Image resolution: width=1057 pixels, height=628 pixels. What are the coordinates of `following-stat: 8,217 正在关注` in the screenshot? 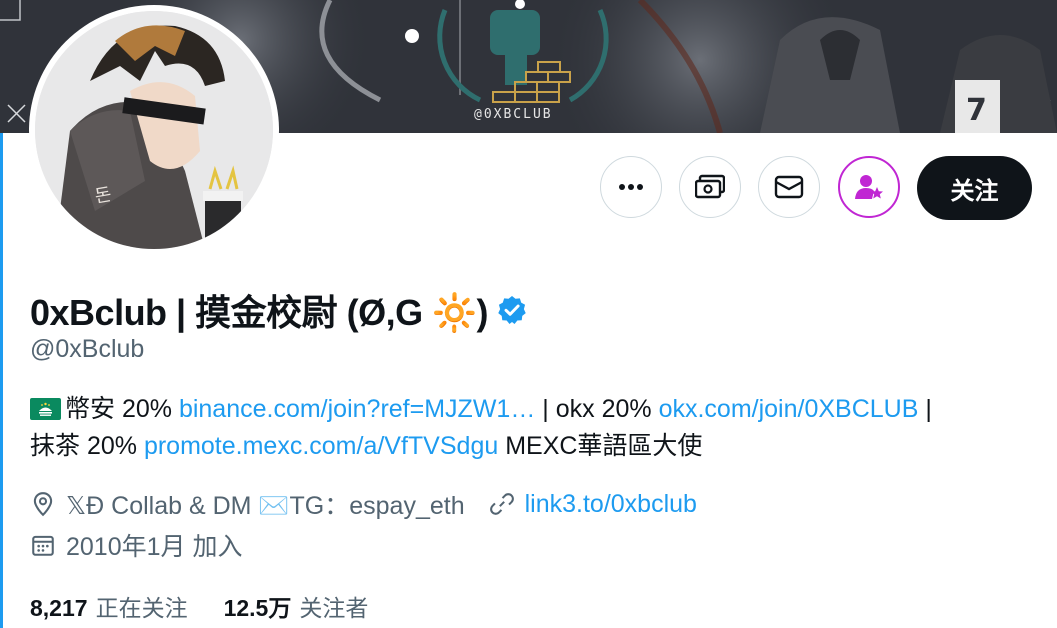 It's located at (109, 606).